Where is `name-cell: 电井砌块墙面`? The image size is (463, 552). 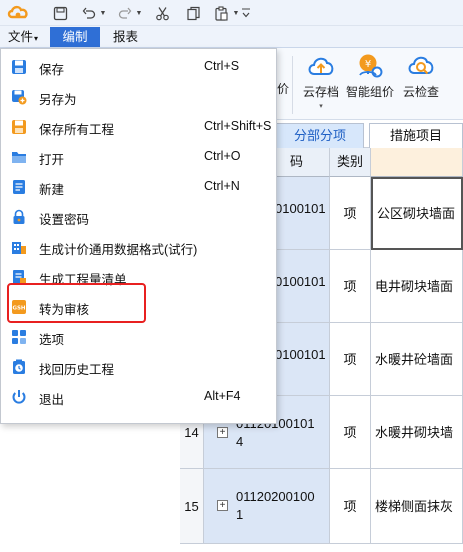 name-cell: 电井砌块墙面 is located at coordinates (417, 286).